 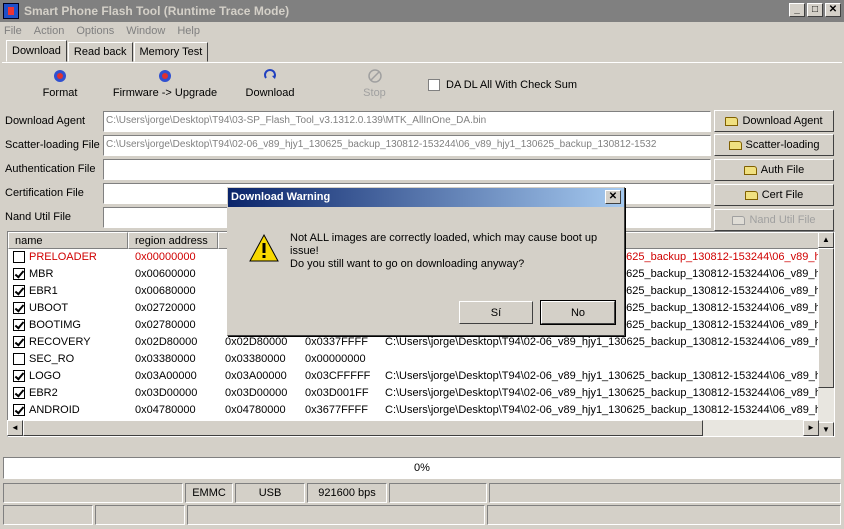 What do you see at coordinates (166, 393) in the screenshot?
I see `row-region-address: 0x03D00000` at bounding box center [166, 393].